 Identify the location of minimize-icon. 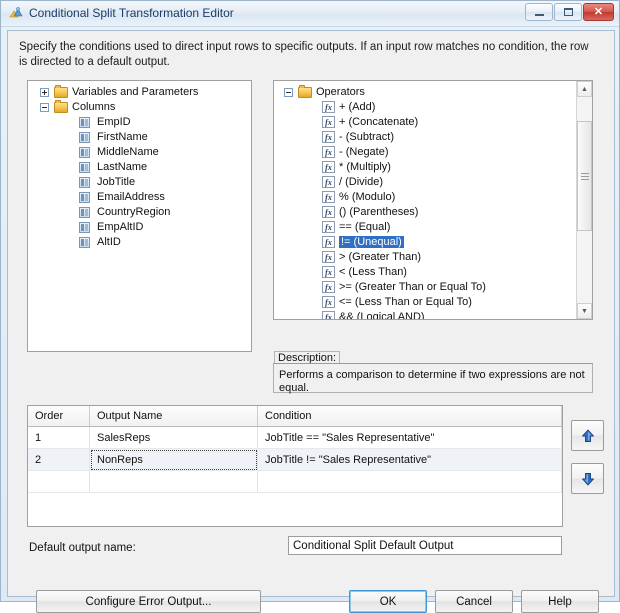
(539, 12).